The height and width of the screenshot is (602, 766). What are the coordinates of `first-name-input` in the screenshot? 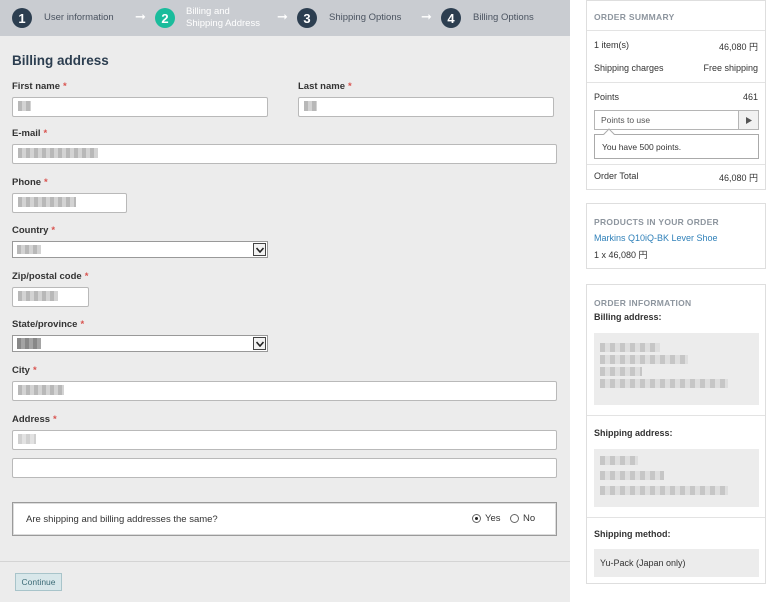 It's located at (140, 107).